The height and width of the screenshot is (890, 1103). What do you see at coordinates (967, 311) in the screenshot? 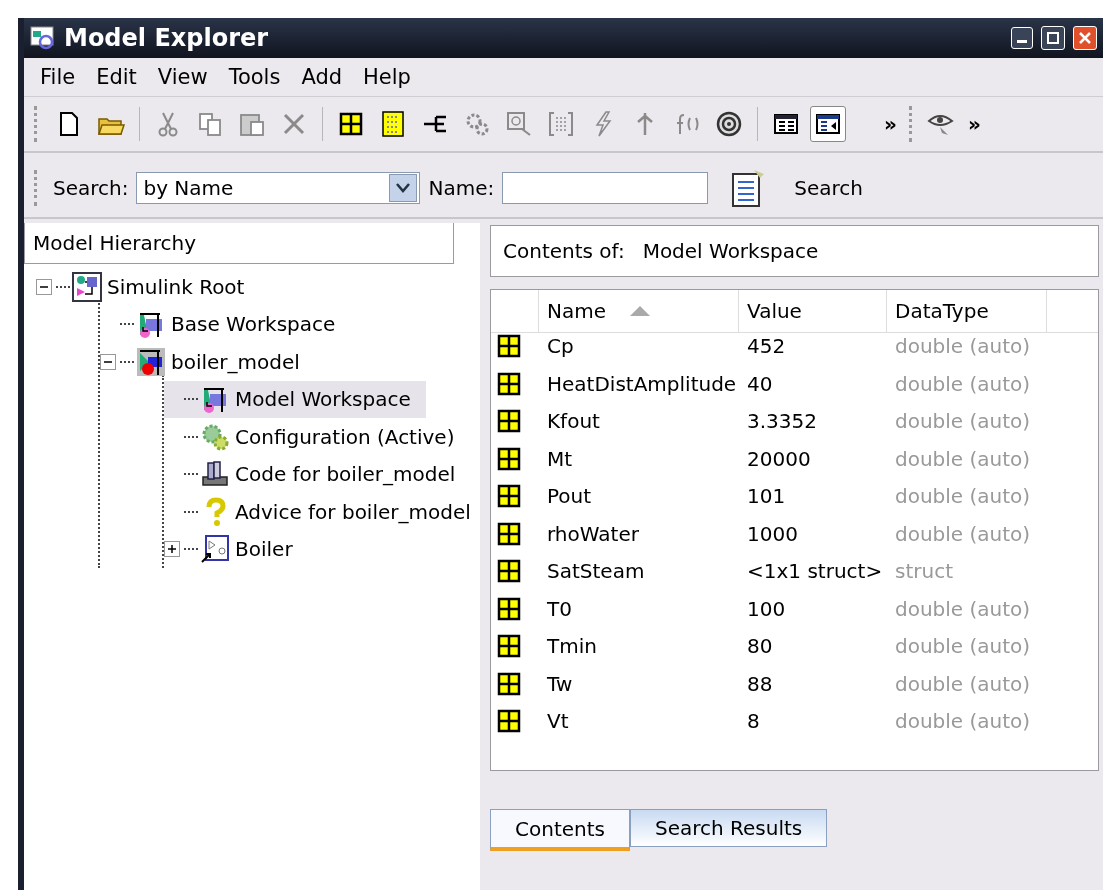
I see `column-header: DataType` at bounding box center [967, 311].